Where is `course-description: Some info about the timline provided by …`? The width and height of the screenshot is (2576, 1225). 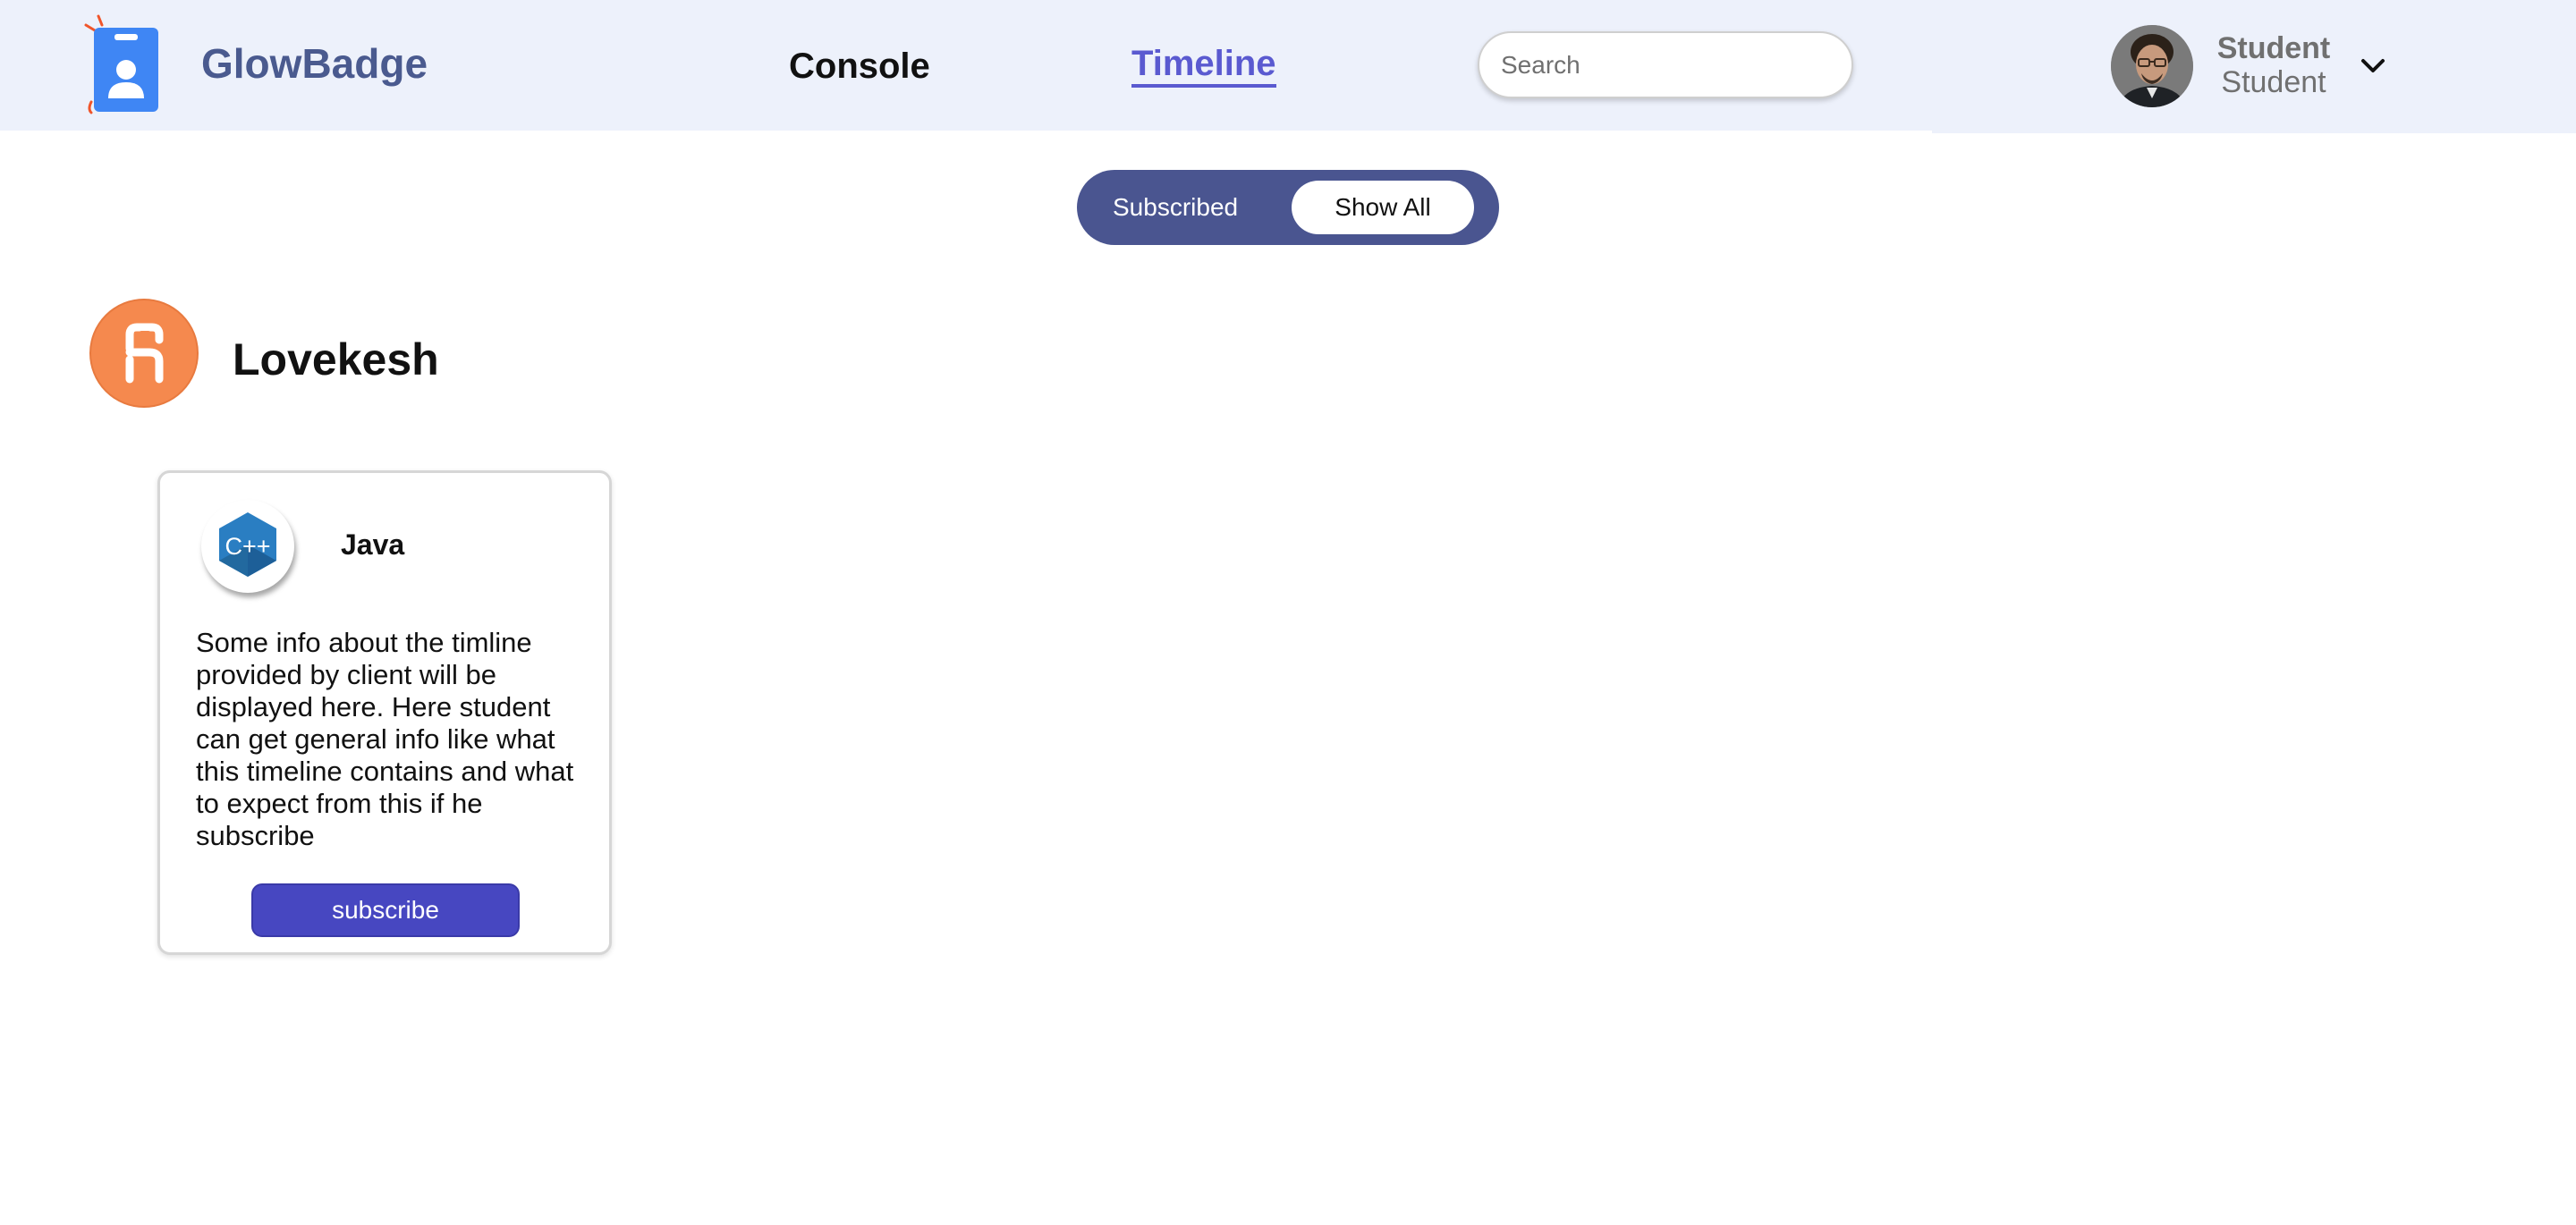 course-description: Some info about the timline provided by … is located at coordinates (385, 739).